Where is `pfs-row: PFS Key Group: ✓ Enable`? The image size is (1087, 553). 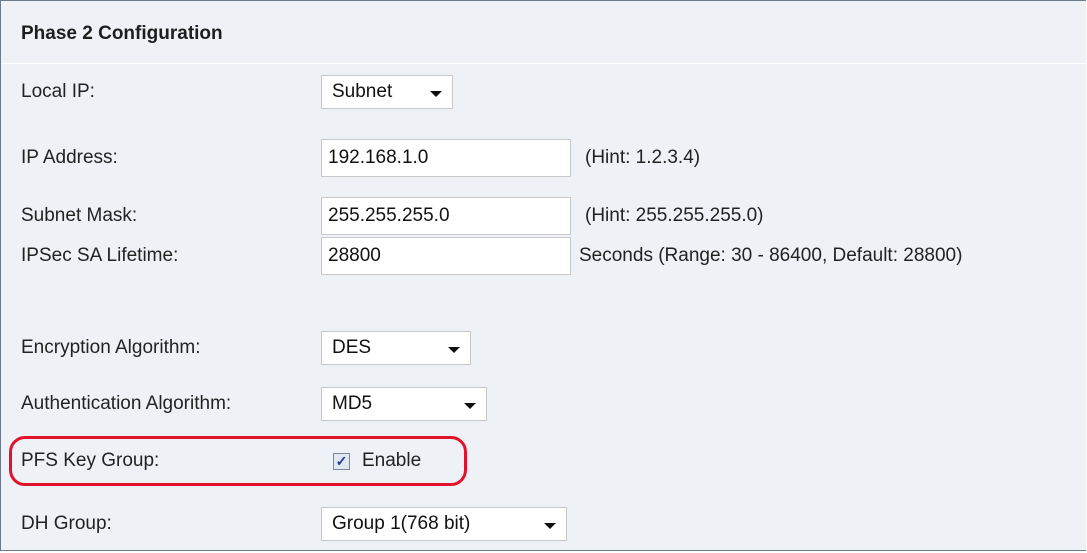
pfs-row: PFS Key Group: ✓ Enable is located at coordinates (543, 461).